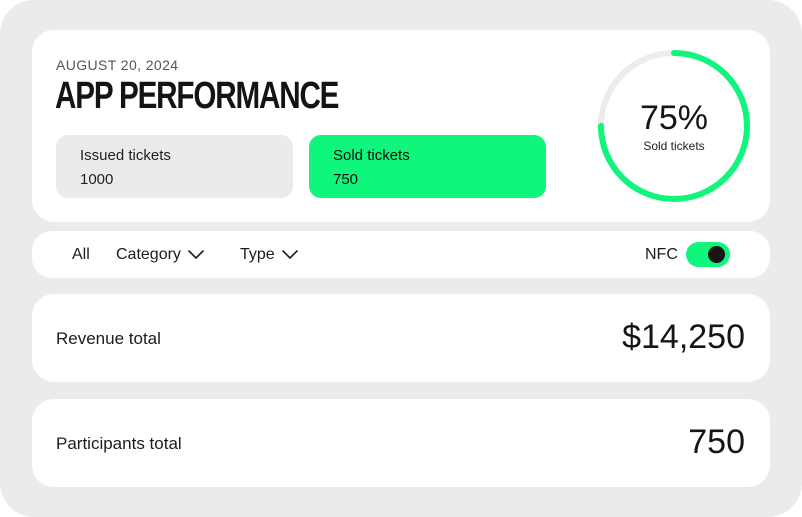 The width and height of the screenshot is (802, 517). What do you see at coordinates (174, 166) in the screenshot?
I see `issued-tickets-card: Issued tickets 1000` at bounding box center [174, 166].